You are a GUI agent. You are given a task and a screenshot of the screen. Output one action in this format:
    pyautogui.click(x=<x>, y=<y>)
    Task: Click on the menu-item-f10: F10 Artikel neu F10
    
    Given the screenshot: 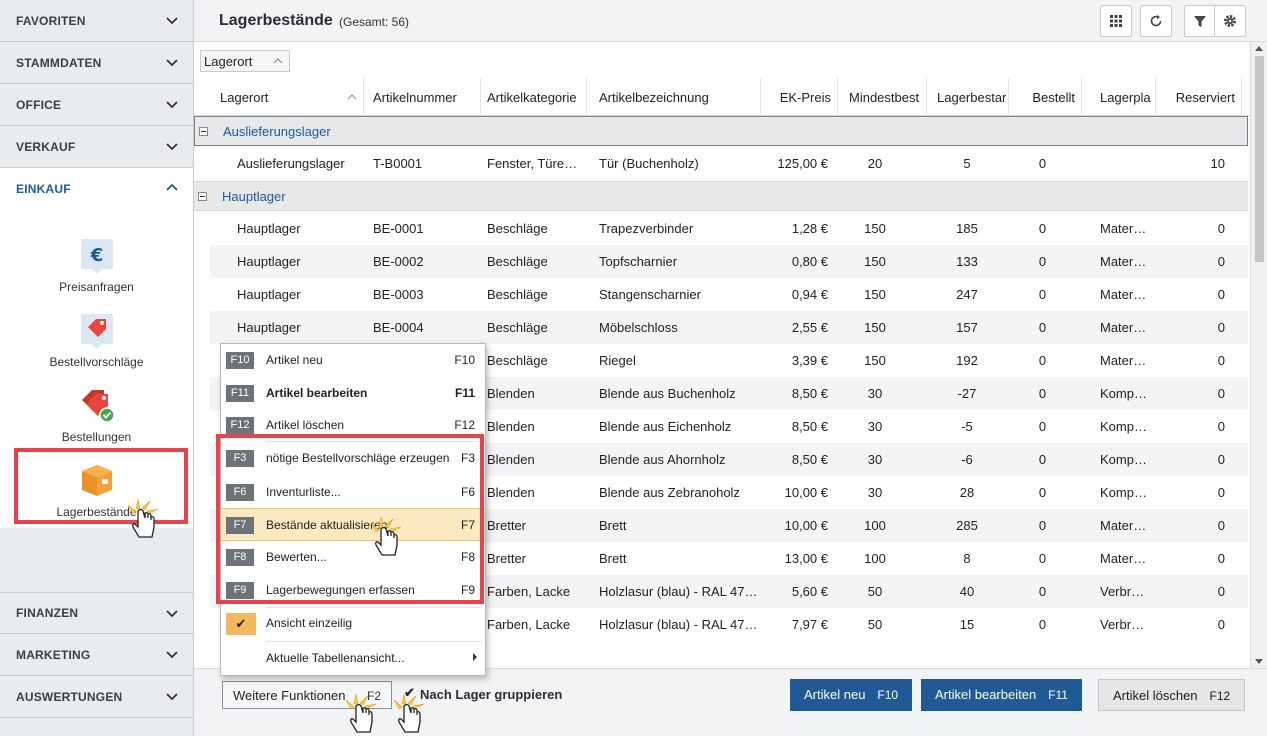 What is the action you would take?
    pyautogui.click(x=353, y=360)
    